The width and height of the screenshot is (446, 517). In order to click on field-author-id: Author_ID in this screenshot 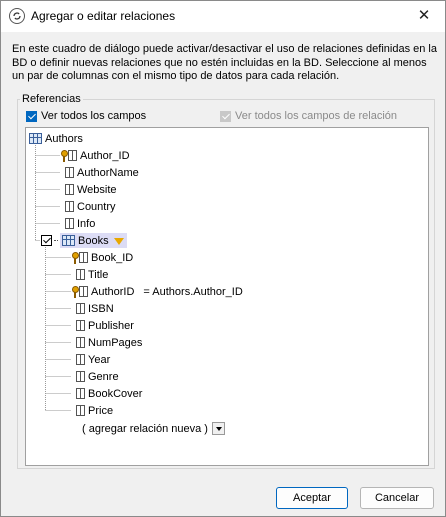, I will do `click(95, 155)`.